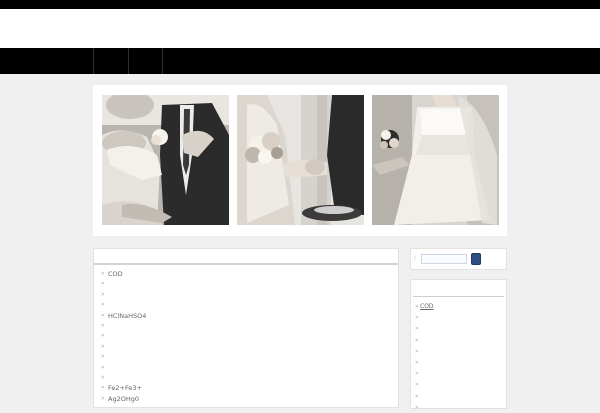 The width and height of the screenshot is (600, 413). I want to click on top-strip, so click(300, 4).